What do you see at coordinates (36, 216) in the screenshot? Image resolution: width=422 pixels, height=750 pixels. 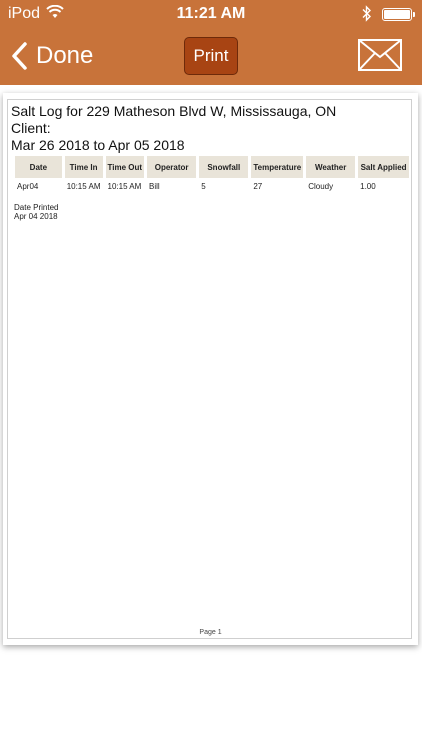 I see `date-printed-value: Apr 04 2018` at bounding box center [36, 216].